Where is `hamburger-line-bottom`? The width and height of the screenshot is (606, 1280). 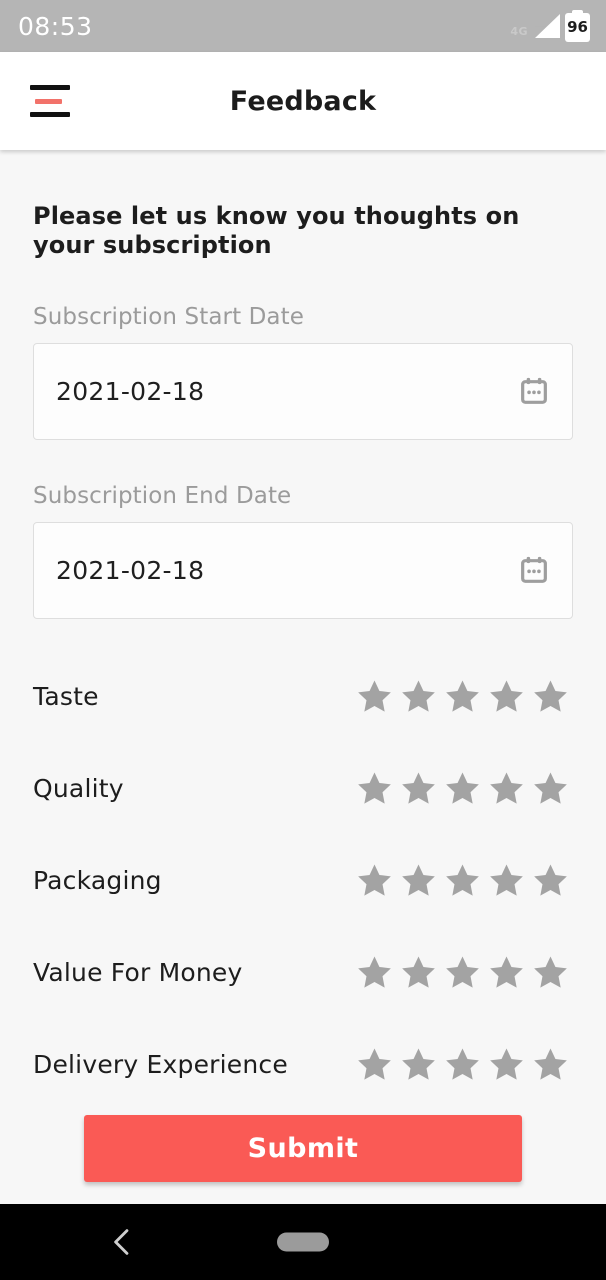
hamburger-line-bottom is located at coordinates (50, 114).